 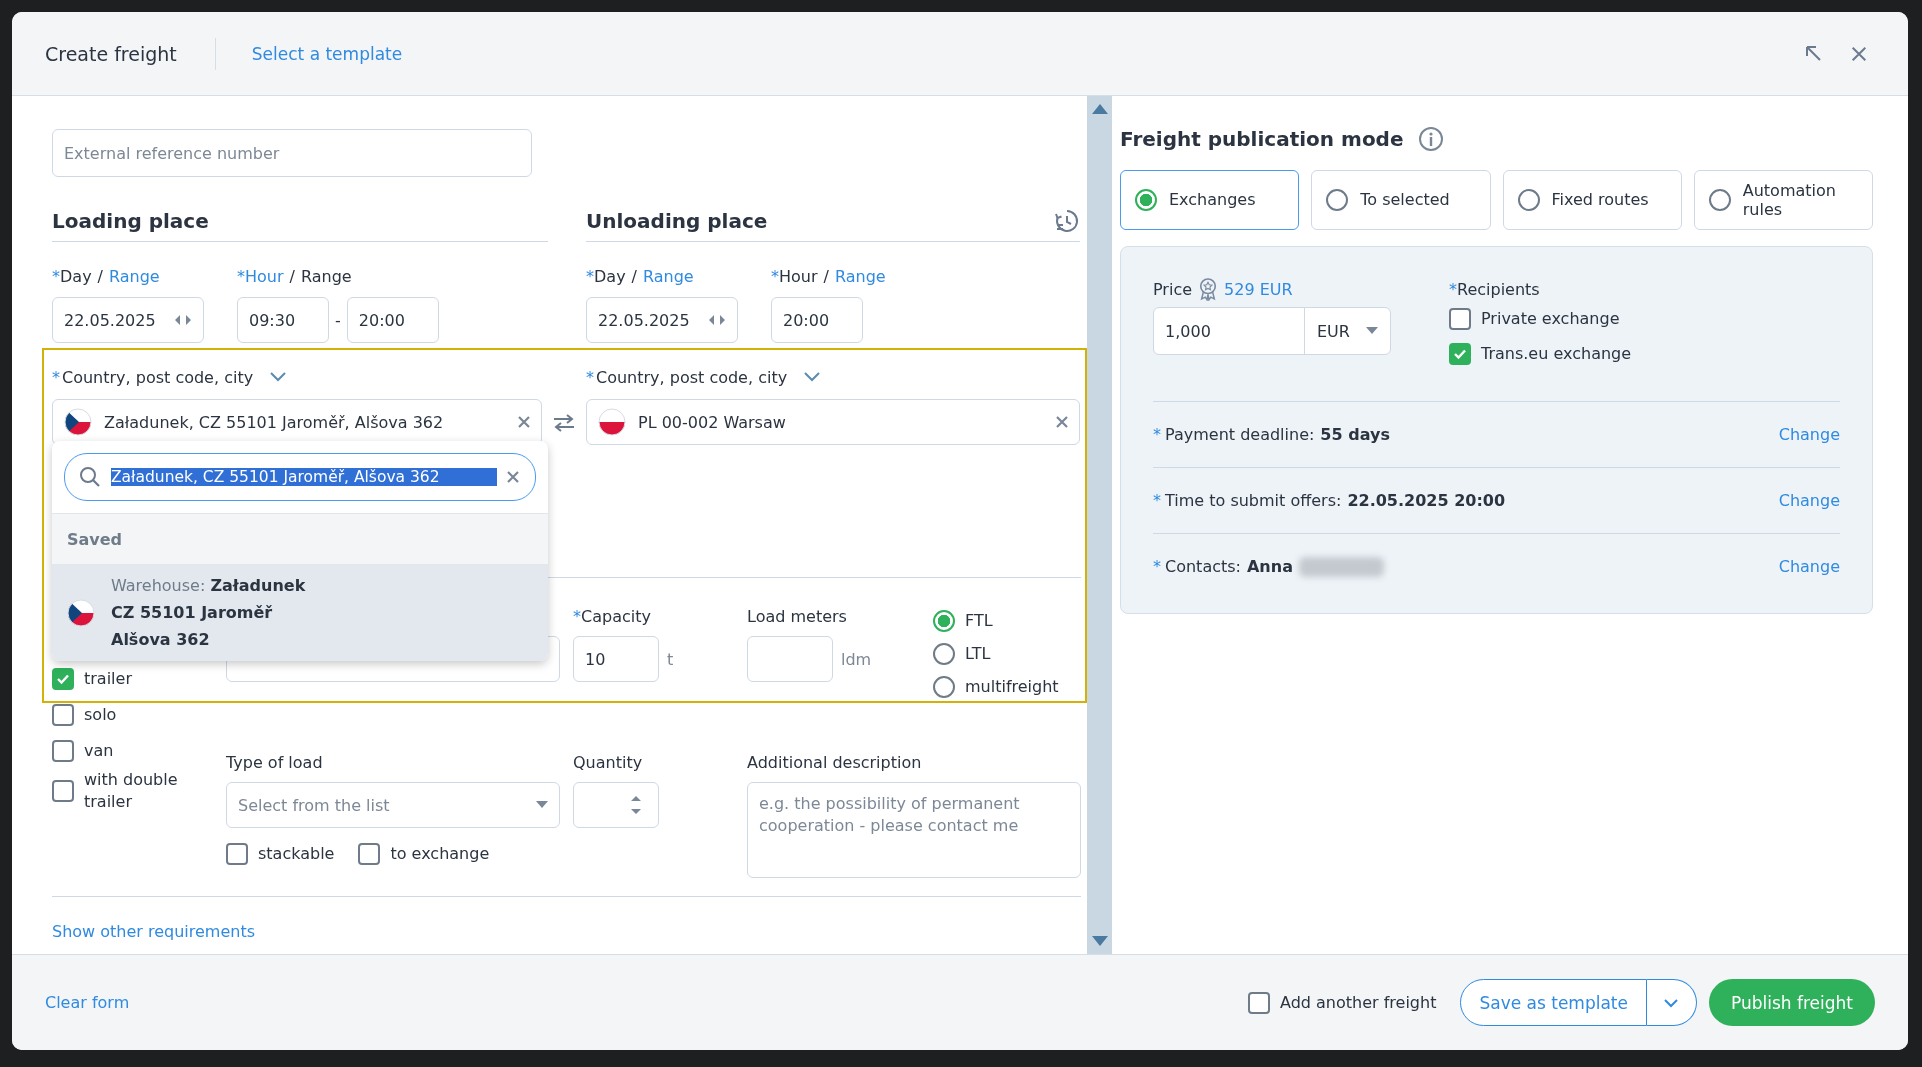 I want to click on location-field: Załadunek, CZ 55101 Jaroměř, Alšova 362, so click(x=297, y=422).